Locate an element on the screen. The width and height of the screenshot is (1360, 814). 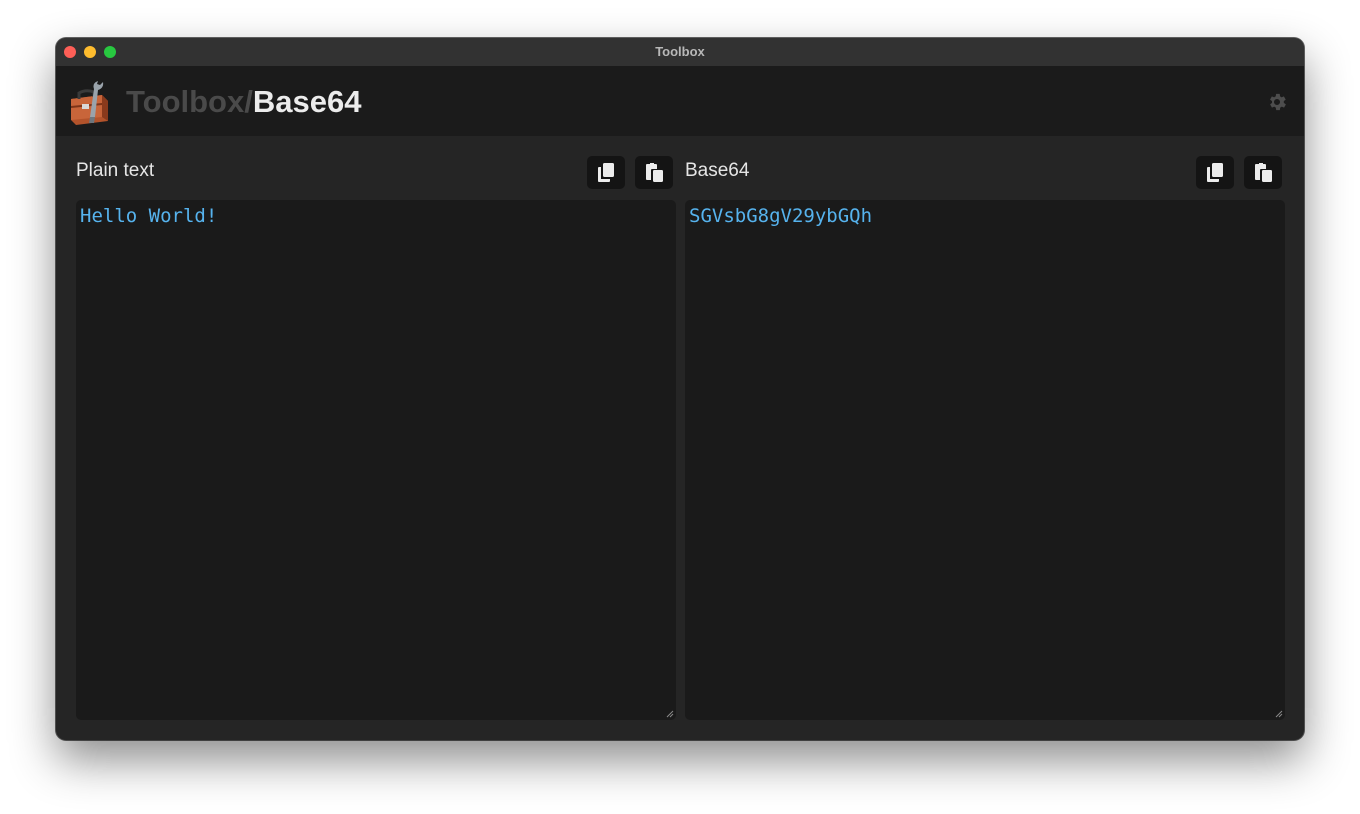
app-header: Toolbox/Base64 is located at coordinates (680, 101).